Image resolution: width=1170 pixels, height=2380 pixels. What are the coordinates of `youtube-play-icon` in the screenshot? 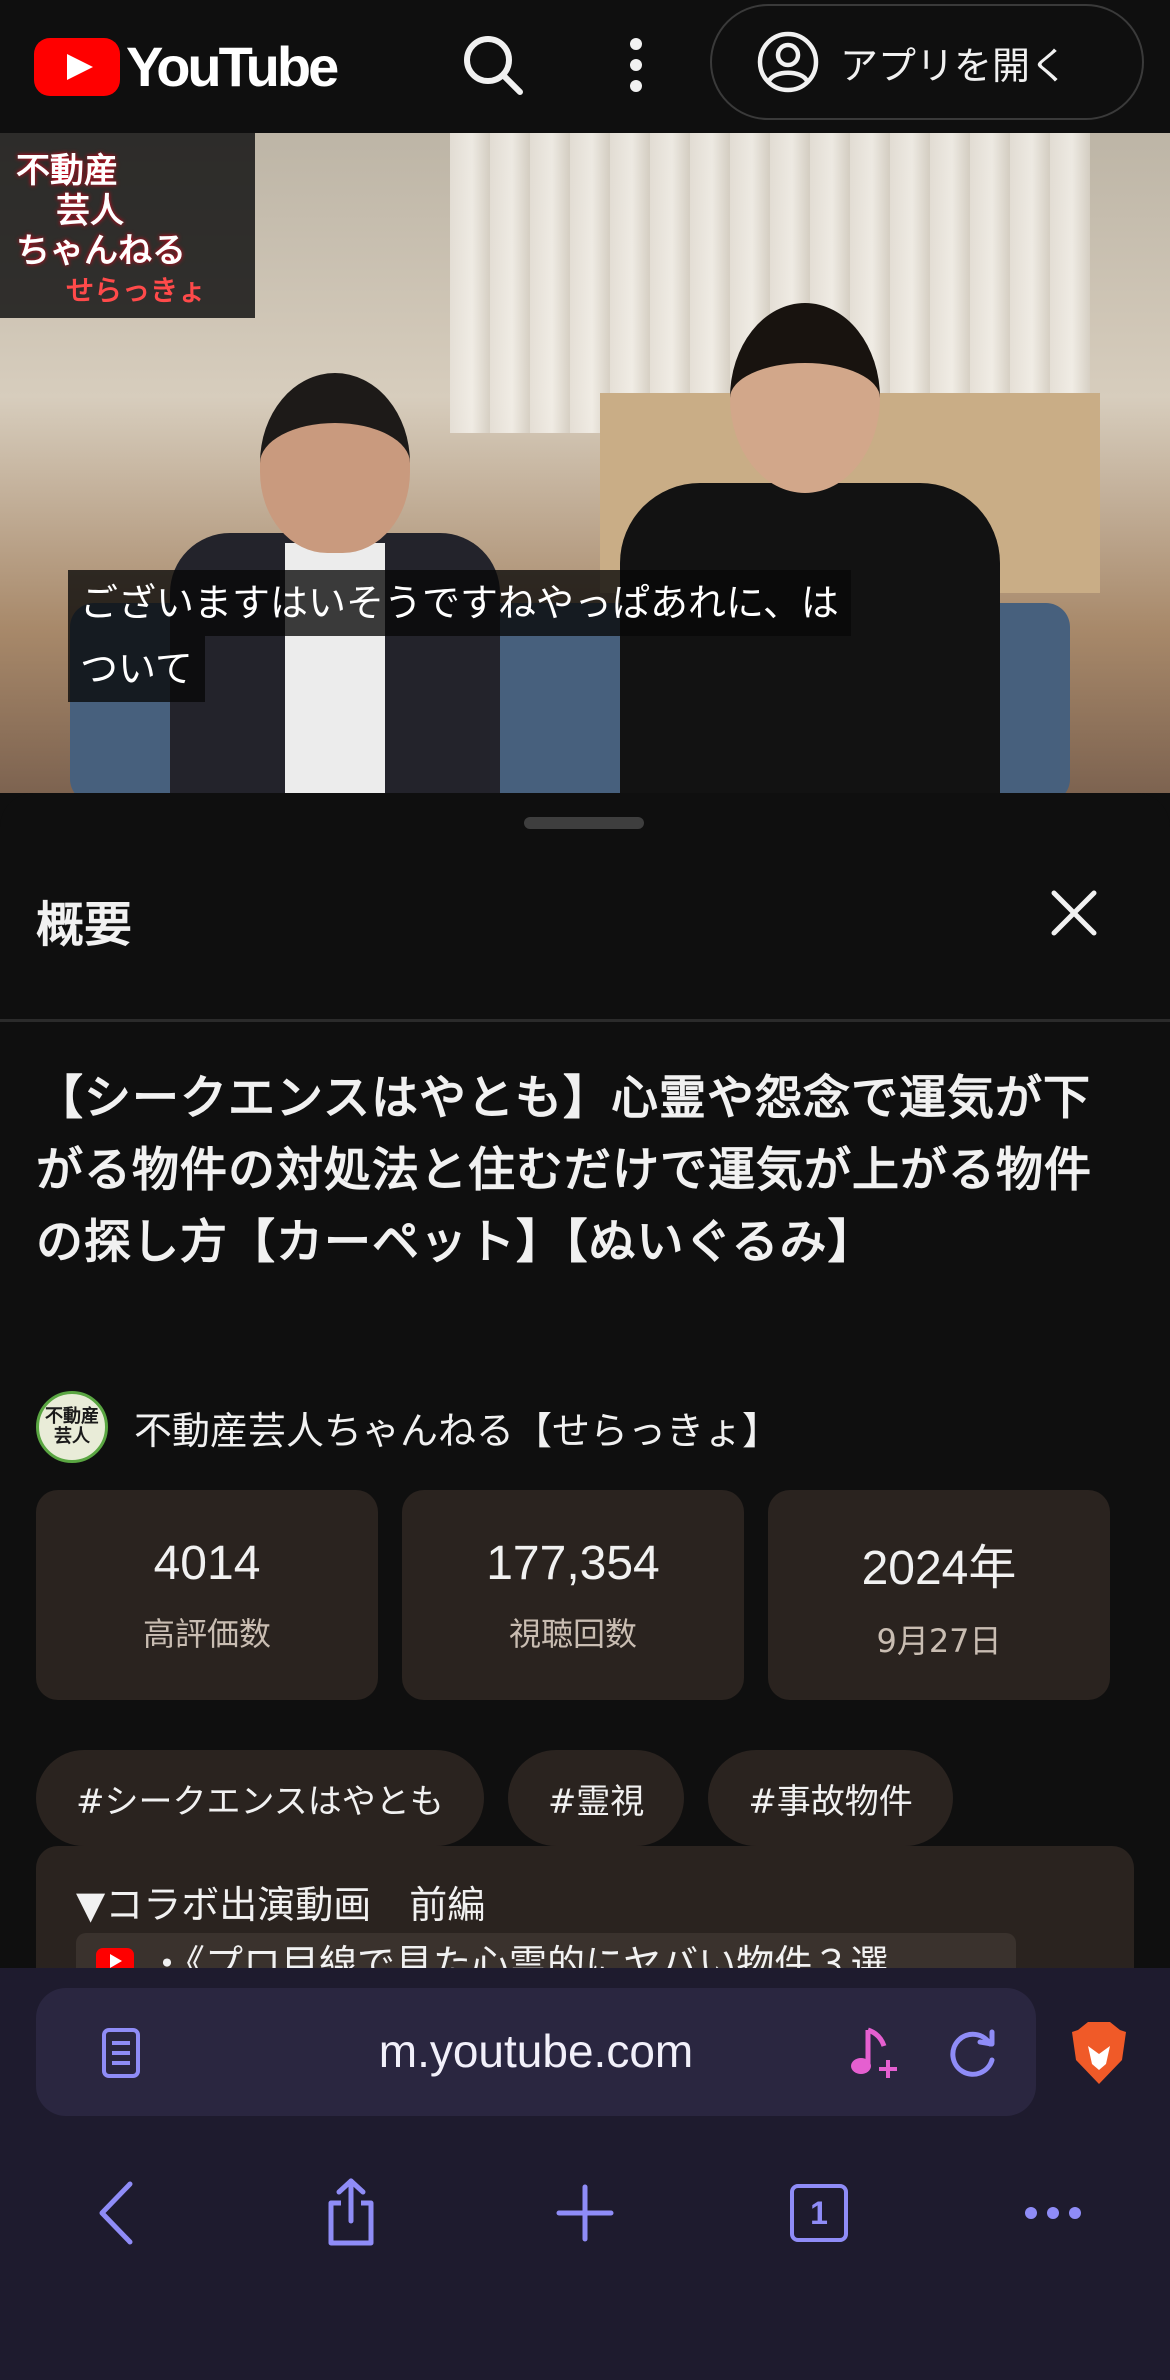 It's located at (77, 66).